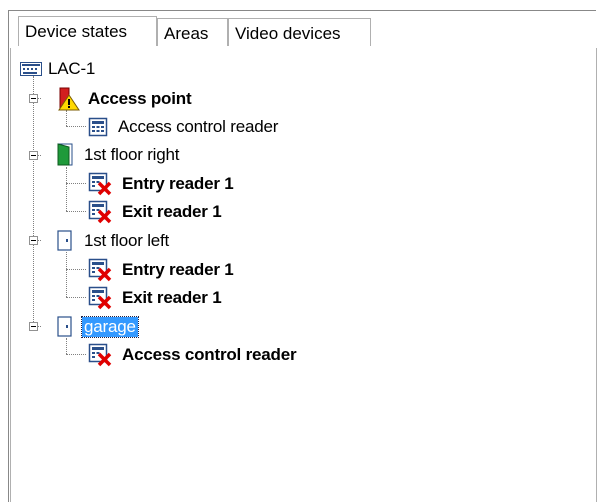  I want to click on tree-item-1st-floor-right: 1st floor right, so click(117, 155).